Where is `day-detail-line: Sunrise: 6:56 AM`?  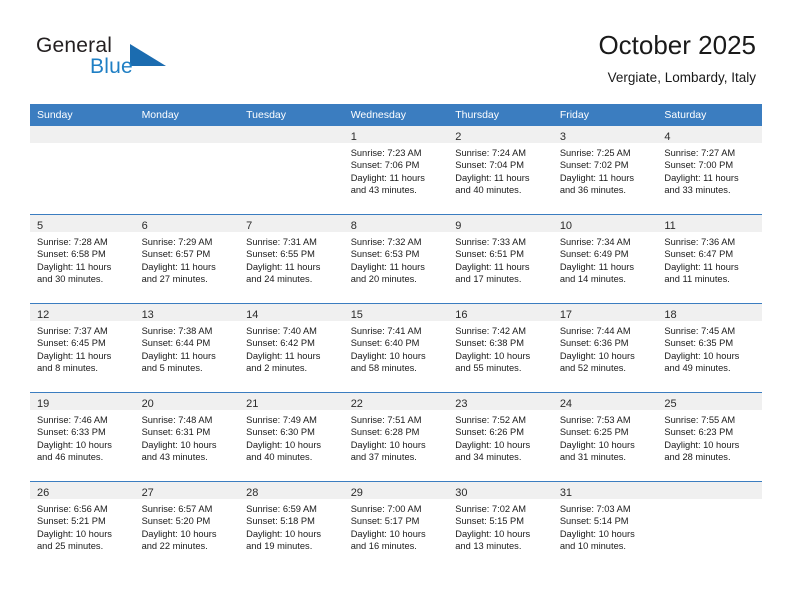
day-detail-line: Sunrise: 6:56 AM is located at coordinates (72, 509).